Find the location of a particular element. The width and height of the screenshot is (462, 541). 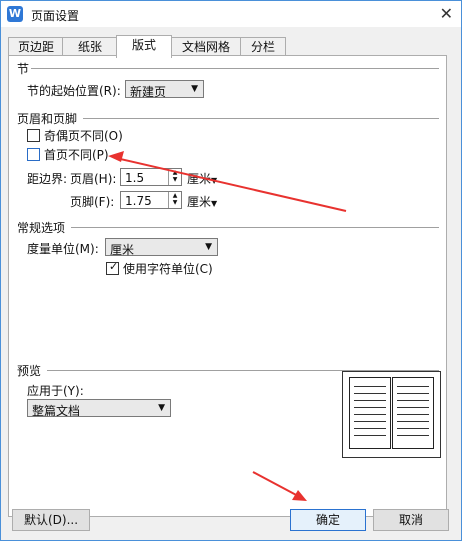

preview-heading: 预览 is located at coordinates (29, 371).